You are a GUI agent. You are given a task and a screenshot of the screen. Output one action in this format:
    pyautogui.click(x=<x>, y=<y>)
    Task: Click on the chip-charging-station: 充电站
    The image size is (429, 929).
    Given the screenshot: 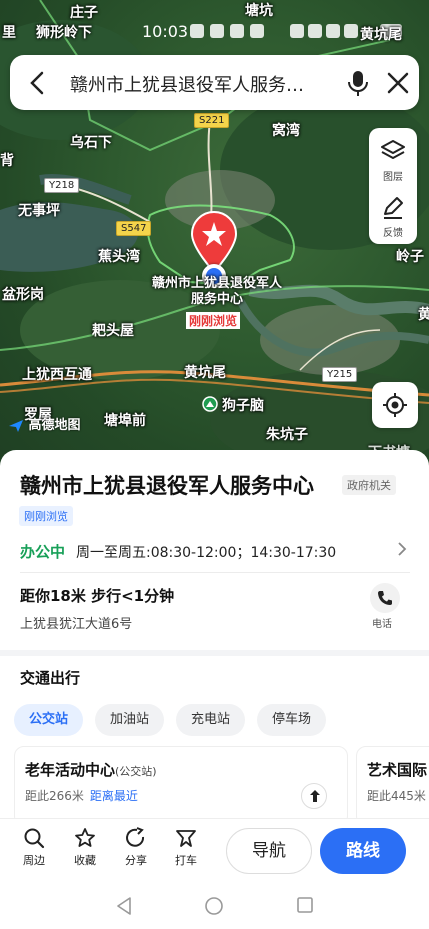 What is the action you would take?
    pyautogui.click(x=211, y=720)
    